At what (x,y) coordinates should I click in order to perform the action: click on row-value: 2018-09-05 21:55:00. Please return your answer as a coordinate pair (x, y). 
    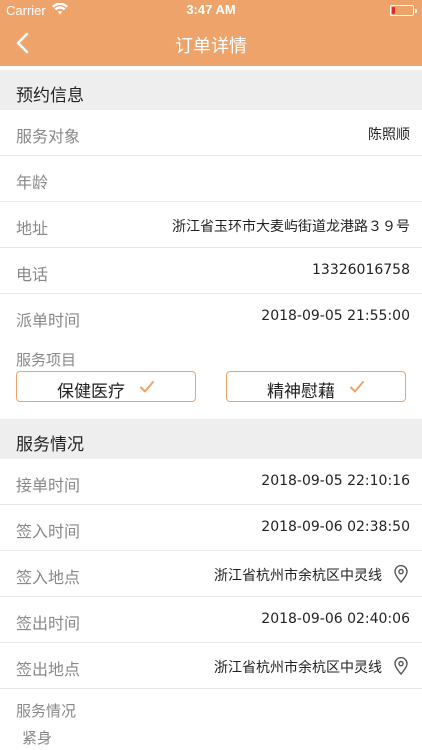
    Looking at the image, I should click on (335, 316).